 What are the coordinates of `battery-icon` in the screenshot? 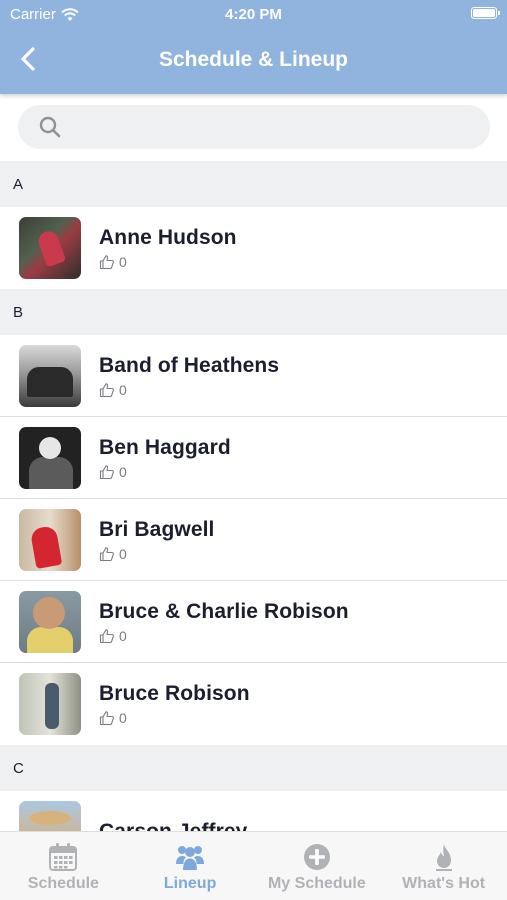 It's located at (485, 13).